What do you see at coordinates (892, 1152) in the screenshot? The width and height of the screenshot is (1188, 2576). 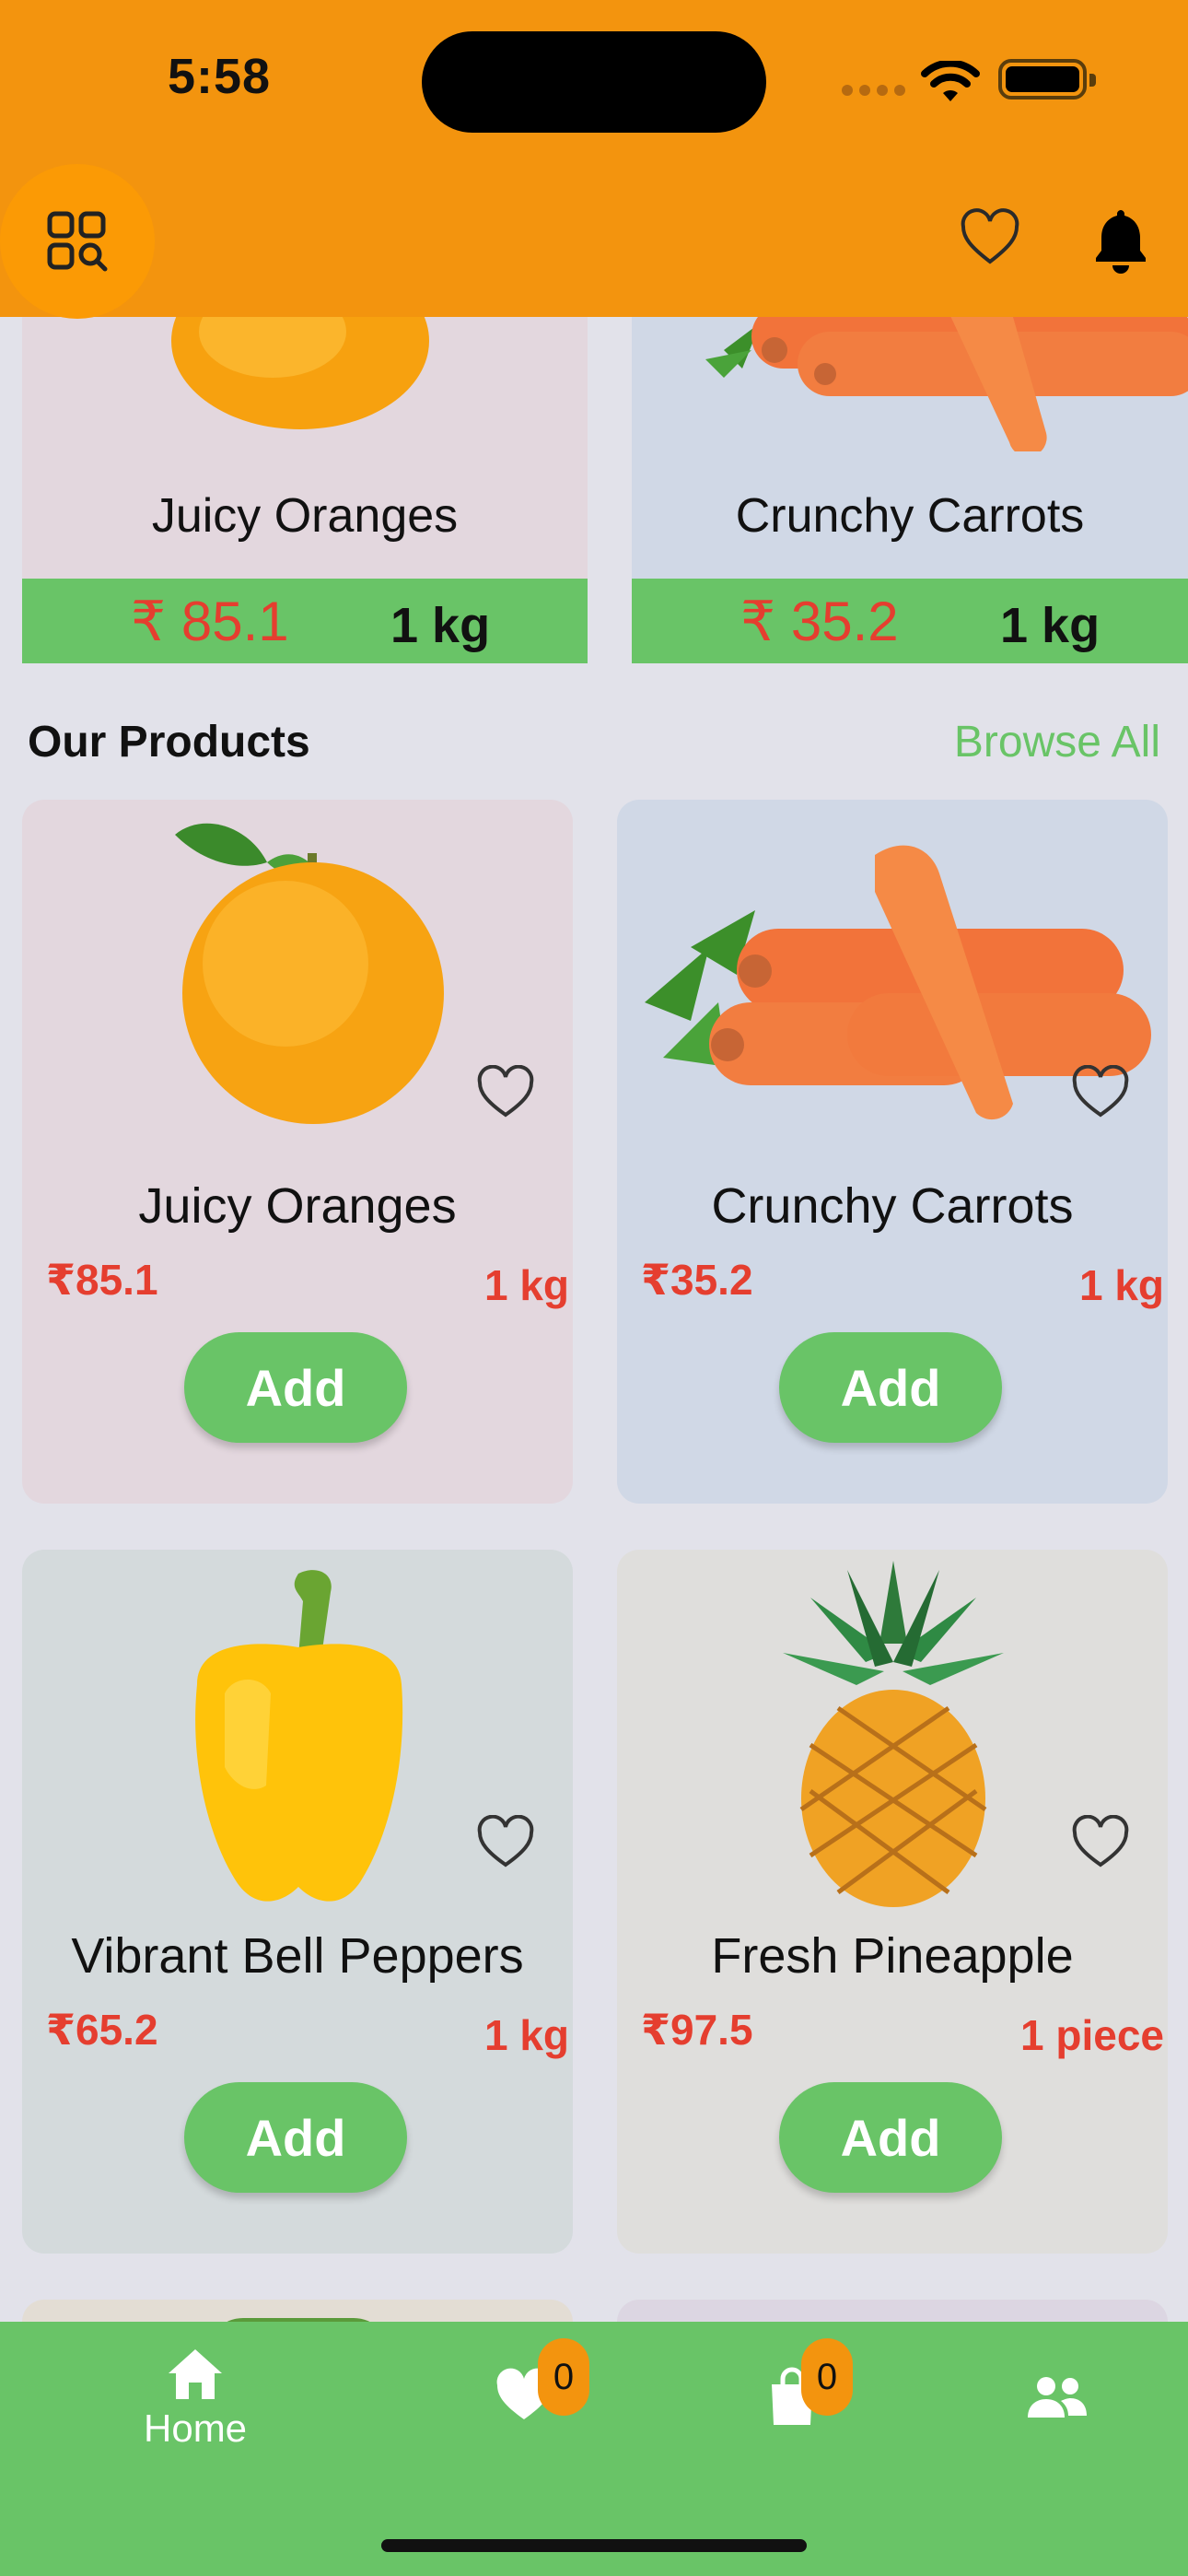 I see `product-card-carrots: Crunchy Carrots ₹35.2 1 kg Add` at bounding box center [892, 1152].